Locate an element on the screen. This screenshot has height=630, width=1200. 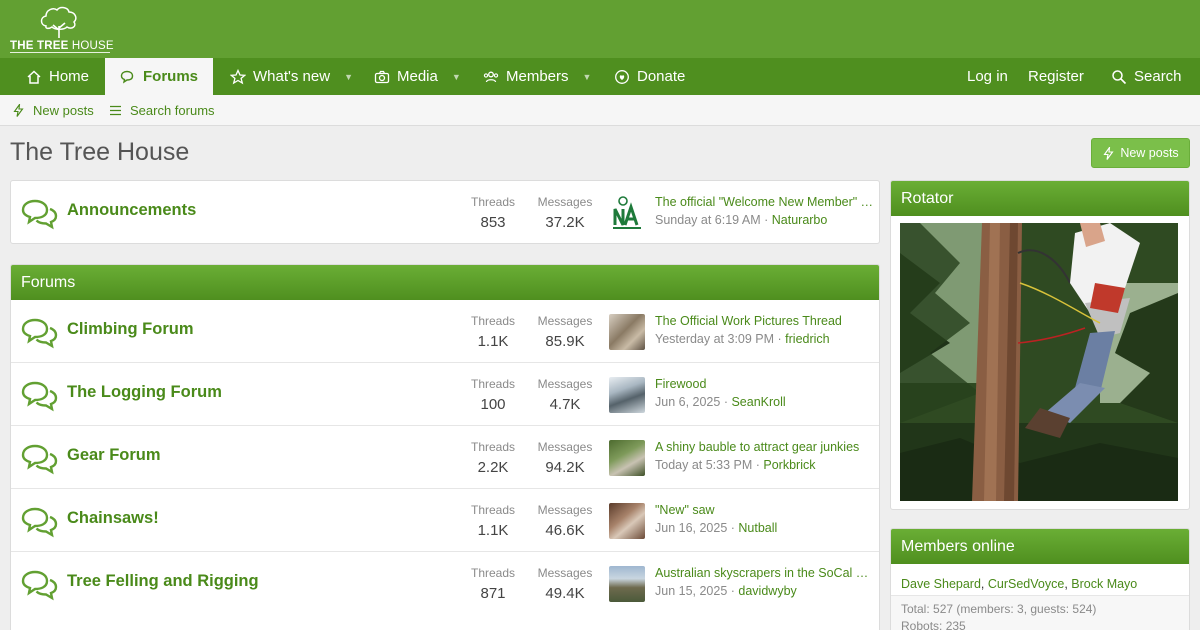
forum-title: Announcements is located at coordinates (131, 210).